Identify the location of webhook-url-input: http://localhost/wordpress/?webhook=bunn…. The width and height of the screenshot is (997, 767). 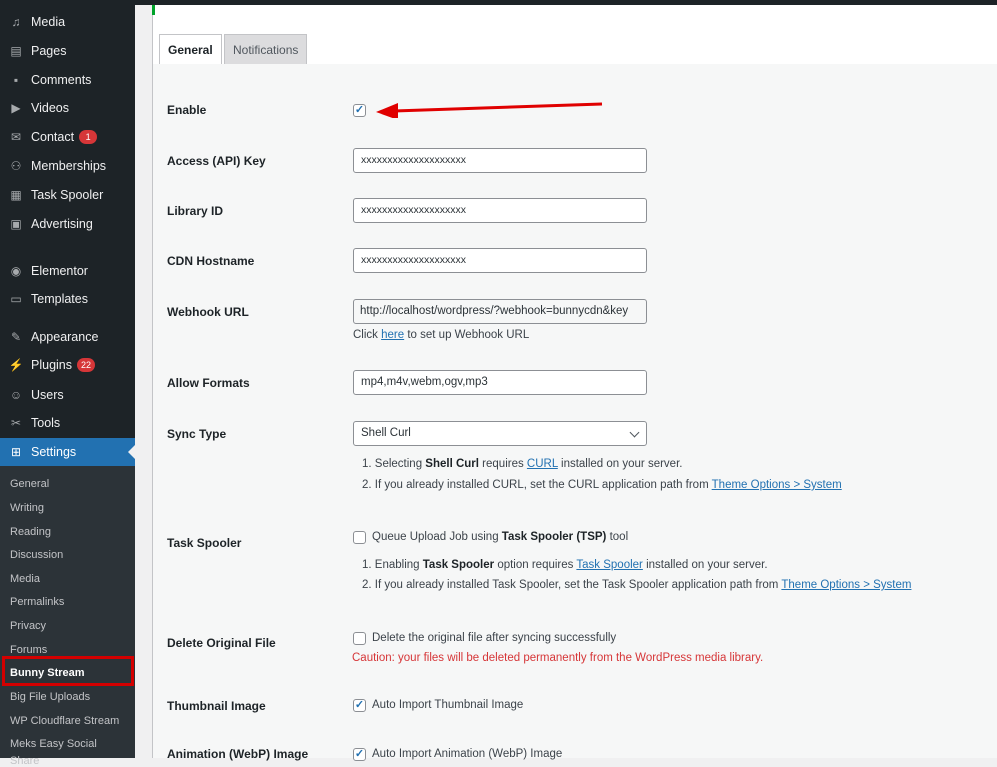
(500, 311).